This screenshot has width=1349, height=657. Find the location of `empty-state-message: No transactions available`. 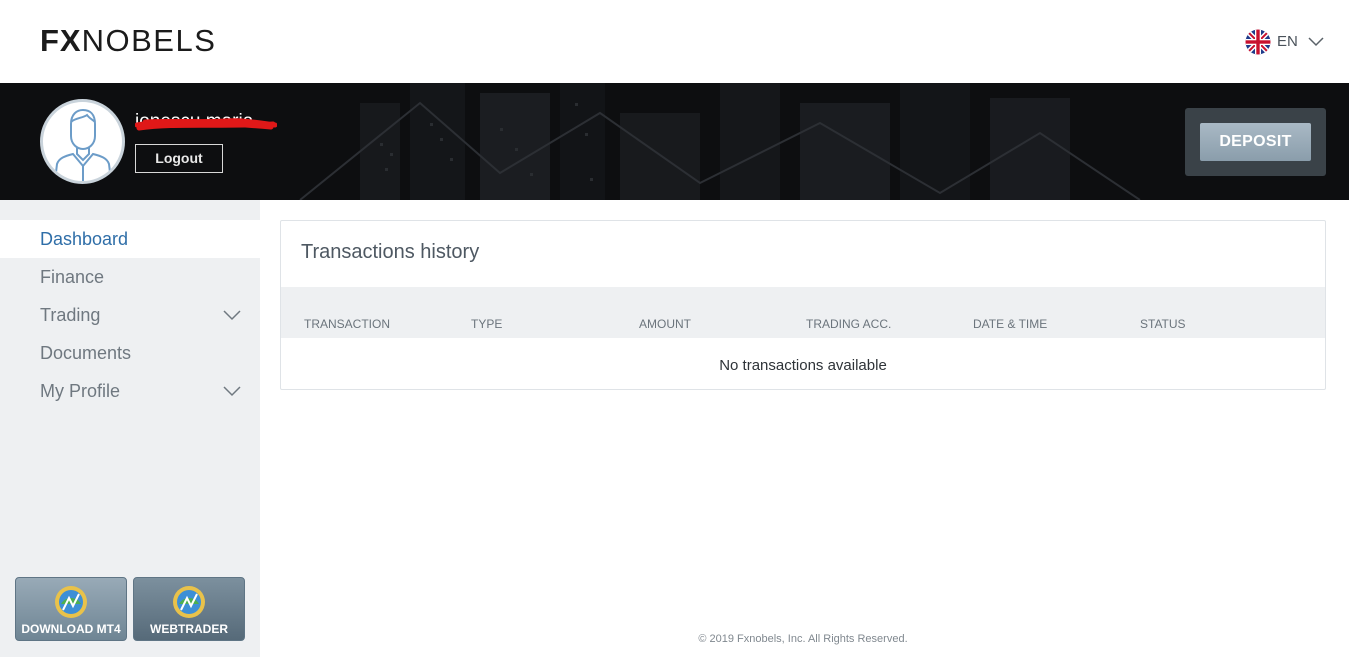

empty-state-message: No transactions available is located at coordinates (803, 365).